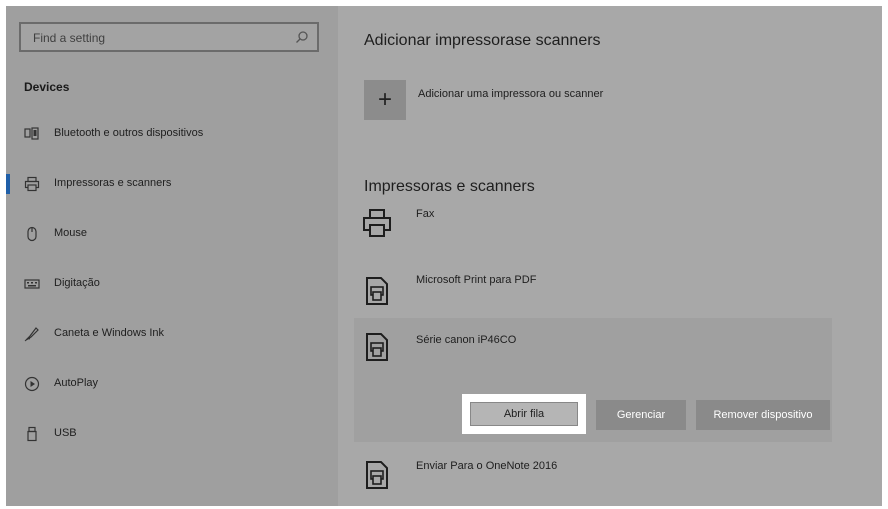 Image resolution: width=888 pixels, height=509 pixels. What do you see at coordinates (65, 433) in the screenshot?
I see `sidebar-item-label: USB` at bounding box center [65, 433].